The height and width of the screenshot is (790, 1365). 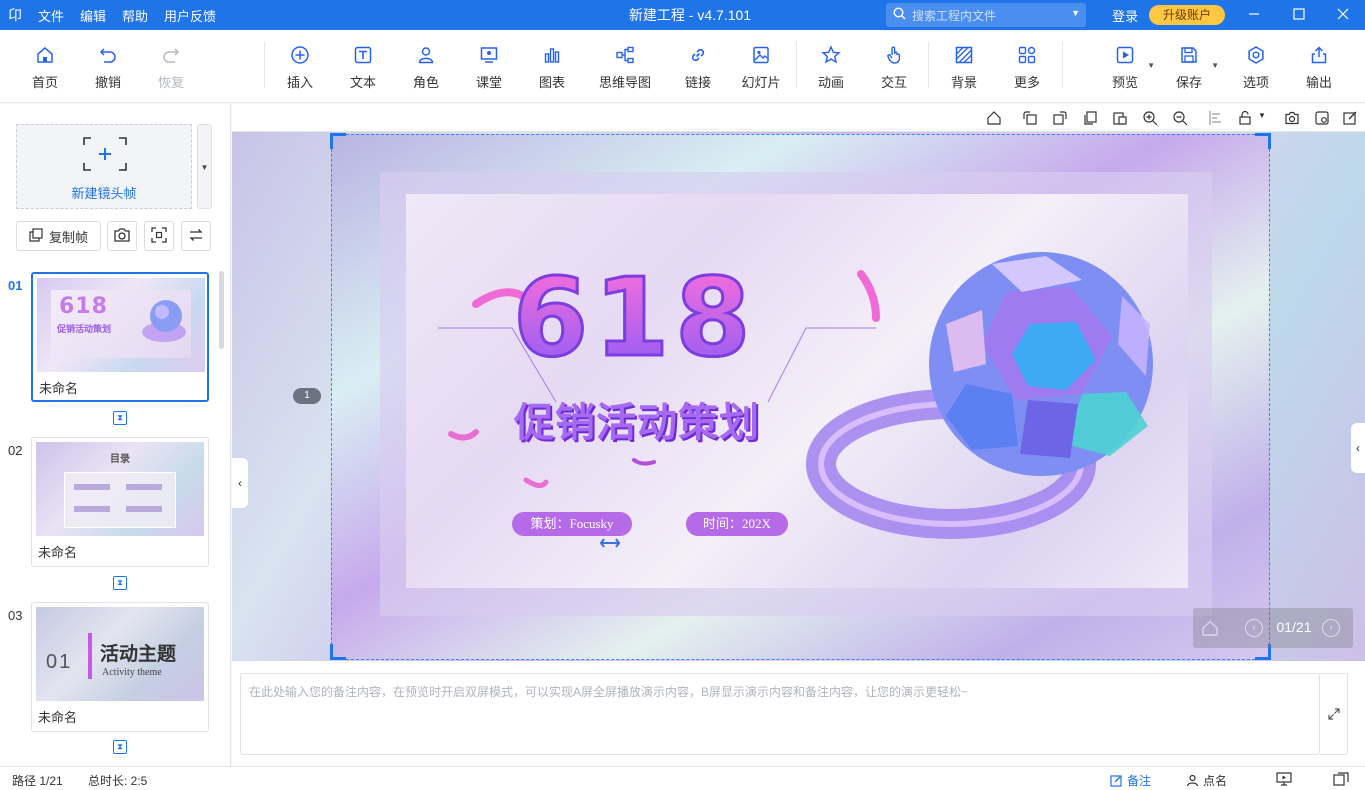 What do you see at coordinates (108, 67) in the screenshot?
I see `undo-button: 撤销` at bounding box center [108, 67].